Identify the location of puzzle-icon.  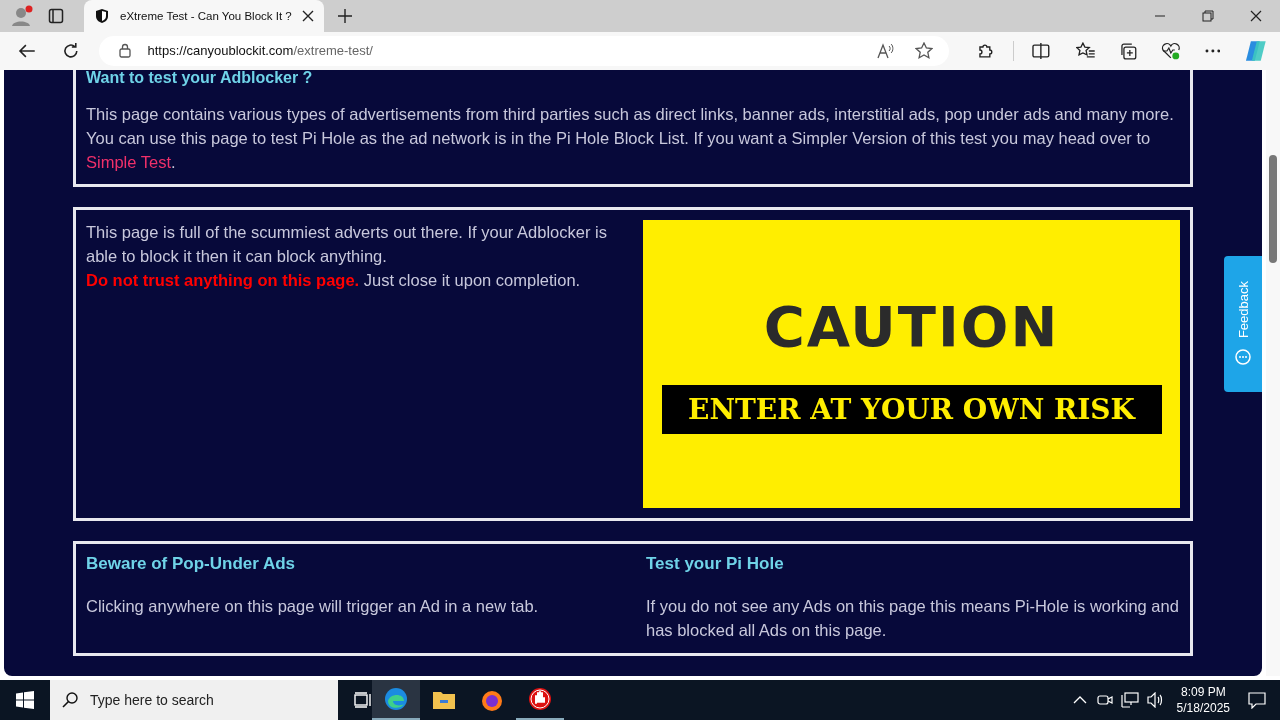
(986, 50).